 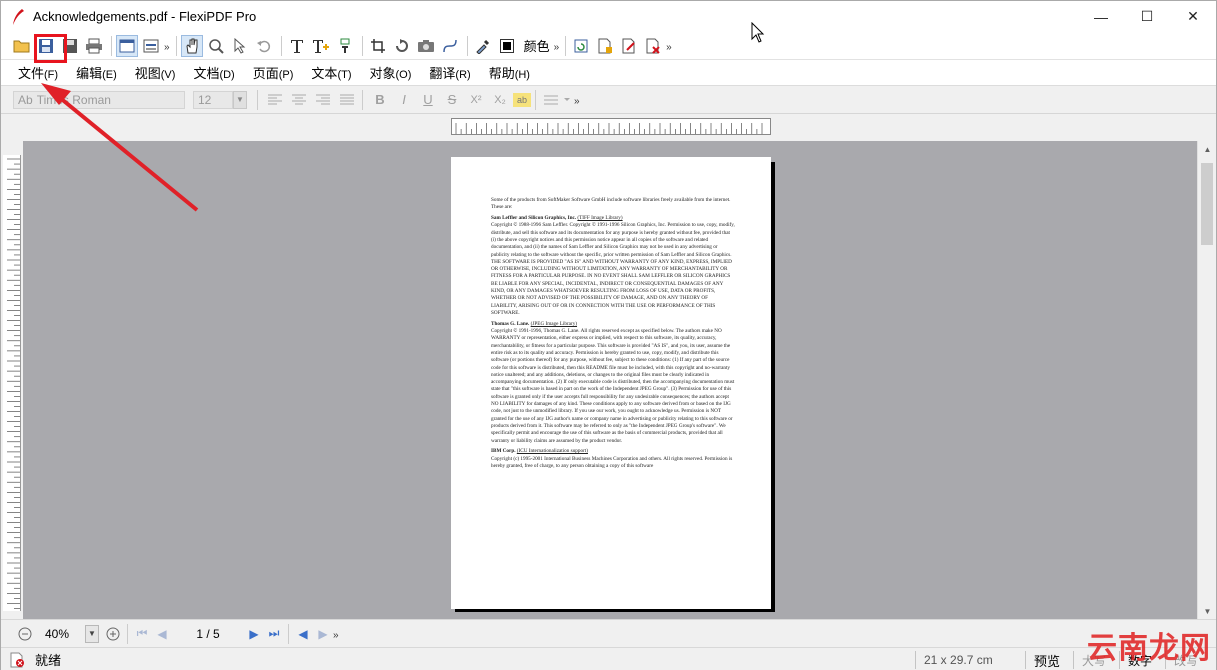 I want to click on status-mode: 预览, so click(x=1049, y=660).